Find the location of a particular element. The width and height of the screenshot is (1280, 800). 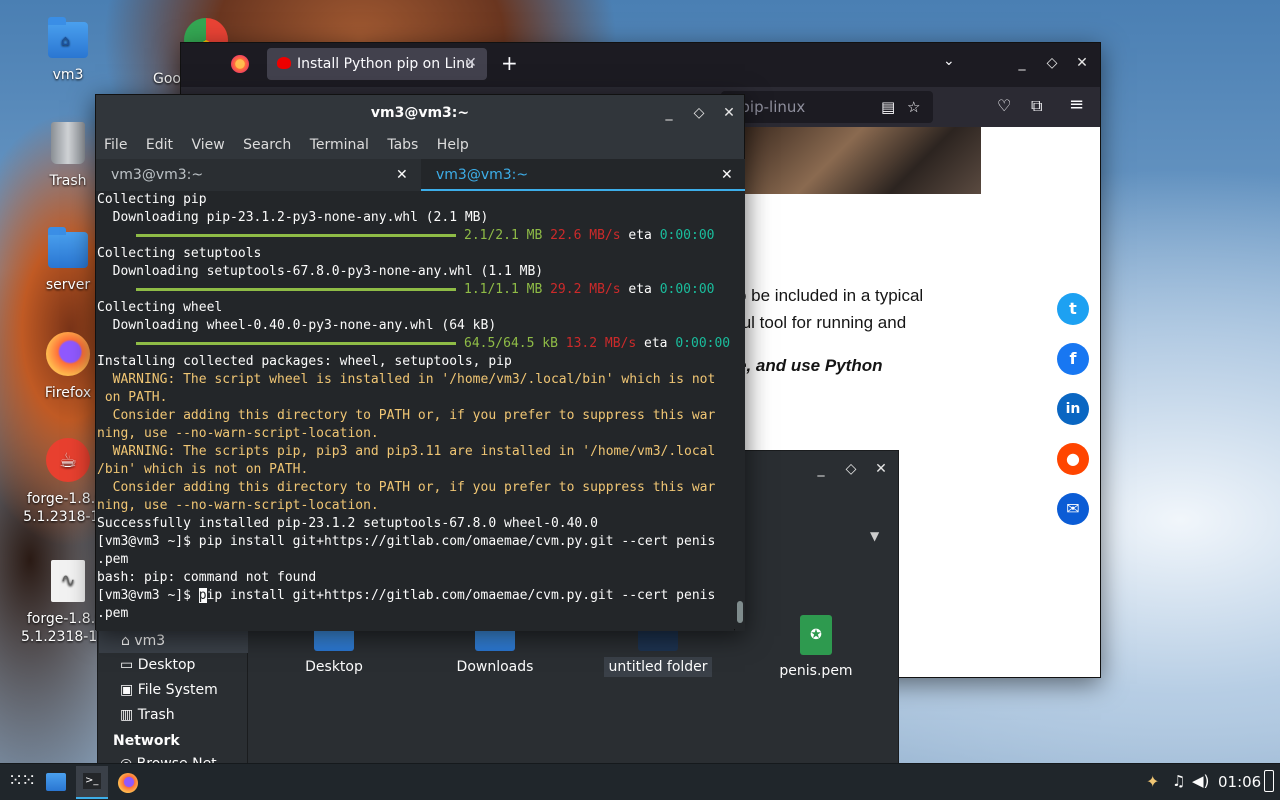

folder-icon is located at coordinates (68, 247).